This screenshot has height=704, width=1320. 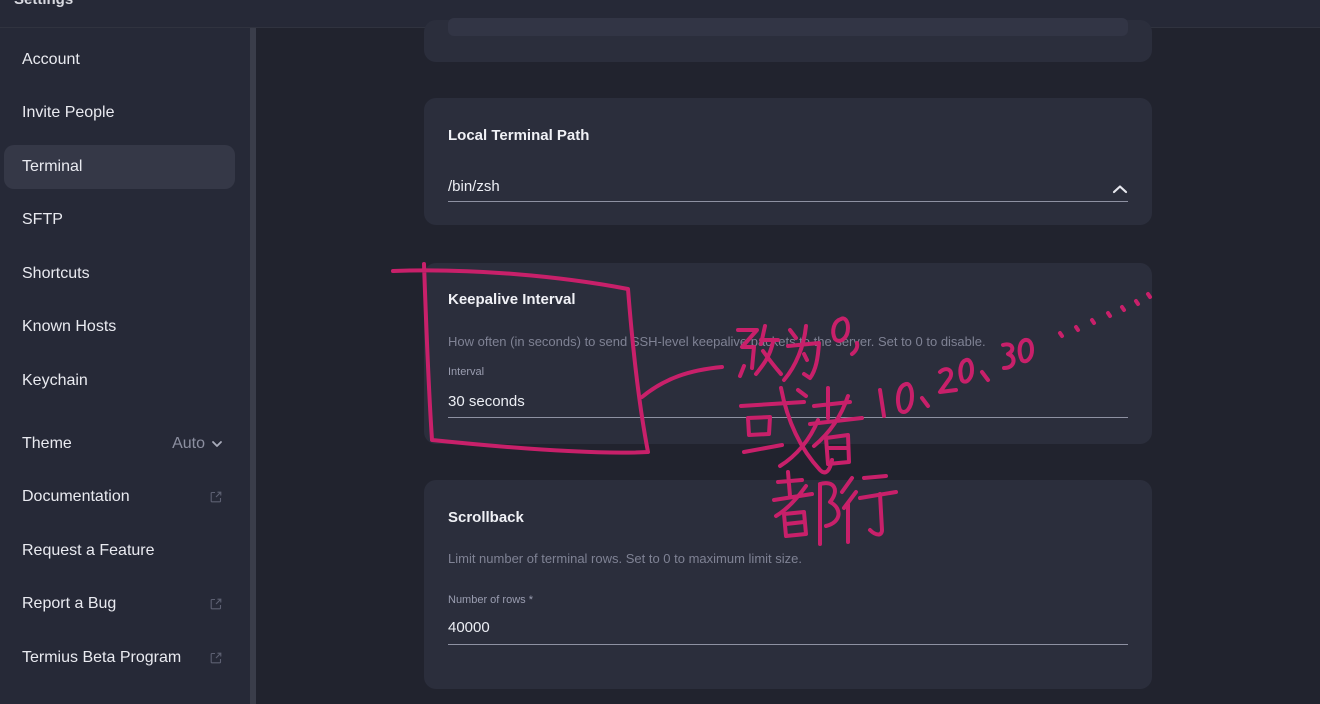 I want to click on sidebar-item-label: Report a Bug, so click(x=69, y=603).